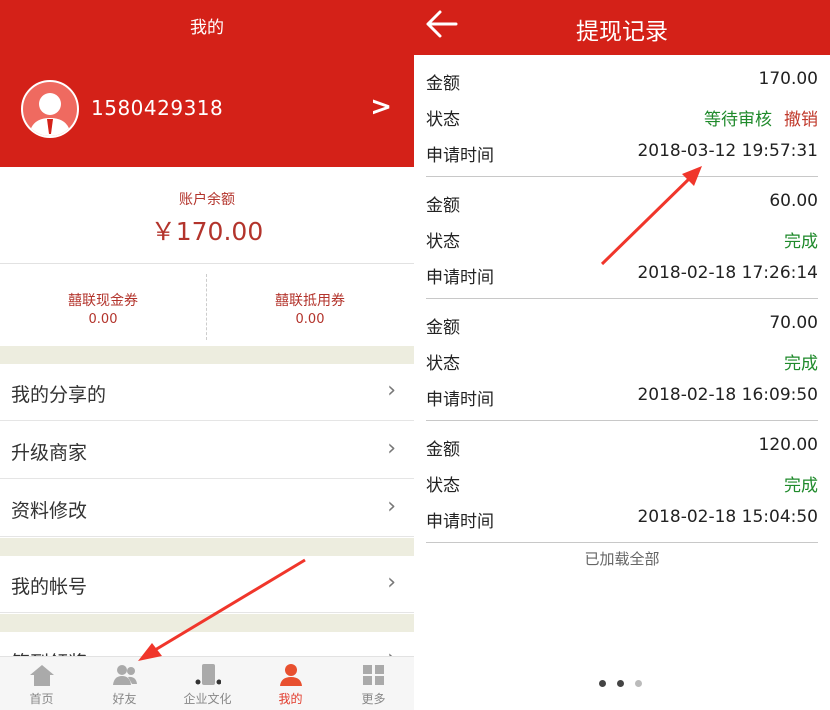 This screenshot has width=830, height=710. What do you see at coordinates (622, 482) in the screenshot?
I see `withdraw-record: 金额 120.00 状态 完成 申请时间 2018-02-18 15:04:50` at bounding box center [622, 482].